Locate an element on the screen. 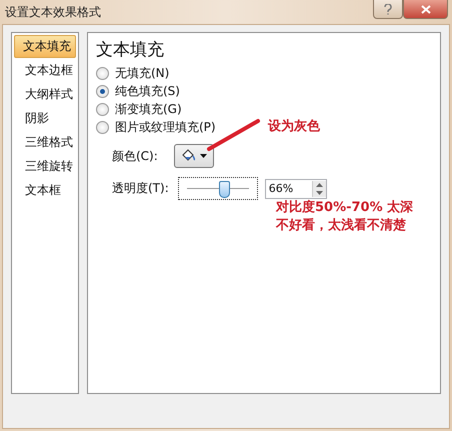  annotation-text: 设为灰色 is located at coordinates (294, 127).